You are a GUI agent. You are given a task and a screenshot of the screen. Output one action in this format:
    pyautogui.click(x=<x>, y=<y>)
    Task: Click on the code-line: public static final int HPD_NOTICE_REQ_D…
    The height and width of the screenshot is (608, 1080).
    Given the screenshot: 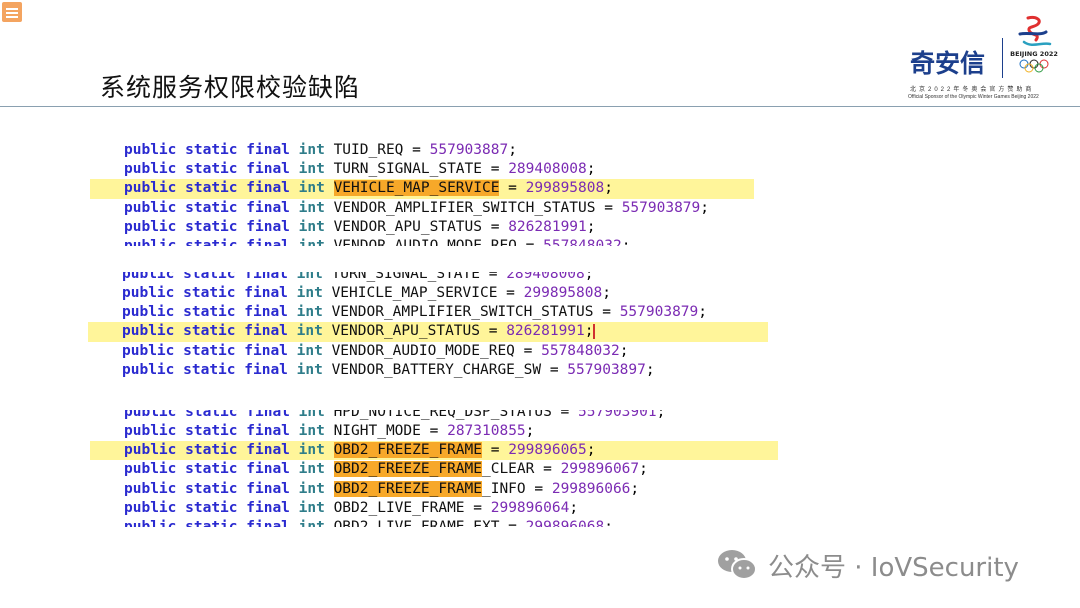 What is the action you would take?
    pyautogui.click(x=434, y=416)
    